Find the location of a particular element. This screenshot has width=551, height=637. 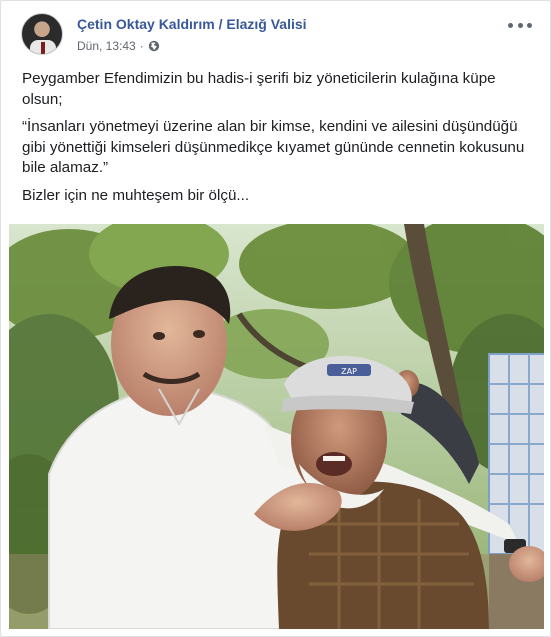

post-timestamp: Dün, 13:43 is located at coordinates (106, 46).